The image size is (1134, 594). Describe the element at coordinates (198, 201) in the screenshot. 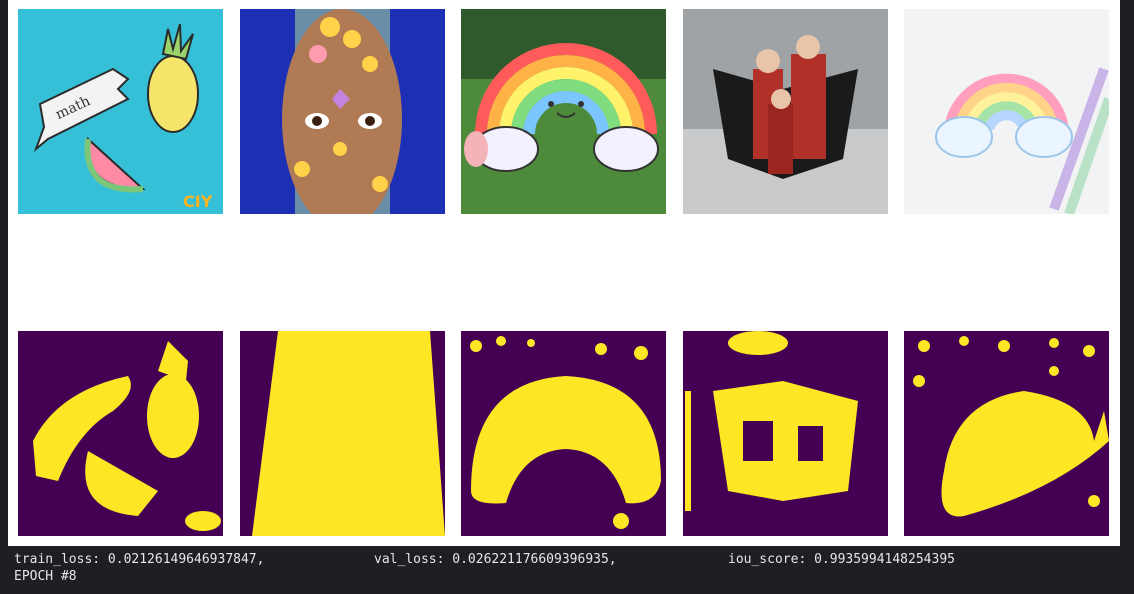

I see `svg-text: CIY` at that location.